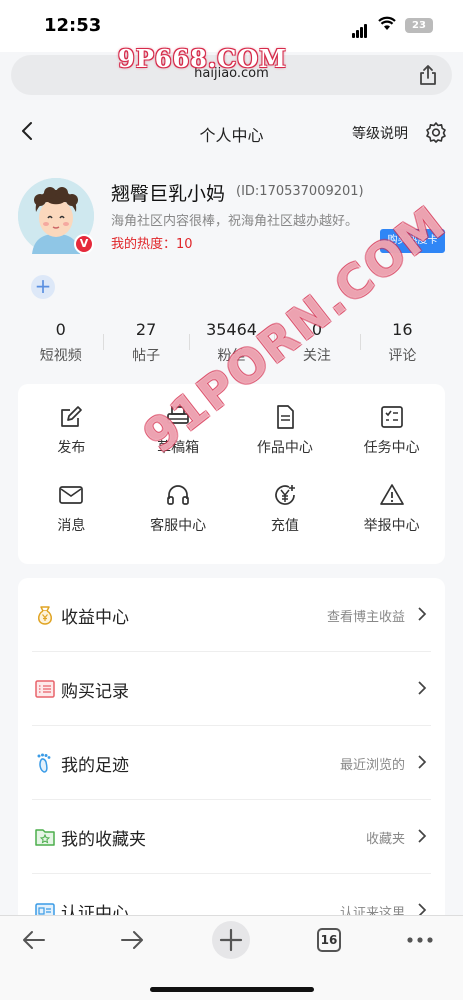 The height and width of the screenshot is (1000, 463). What do you see at coordinates (178, 511) in the screenshot?
I see `action-customer-service: 客服中心` at bounding box center [178, 511].